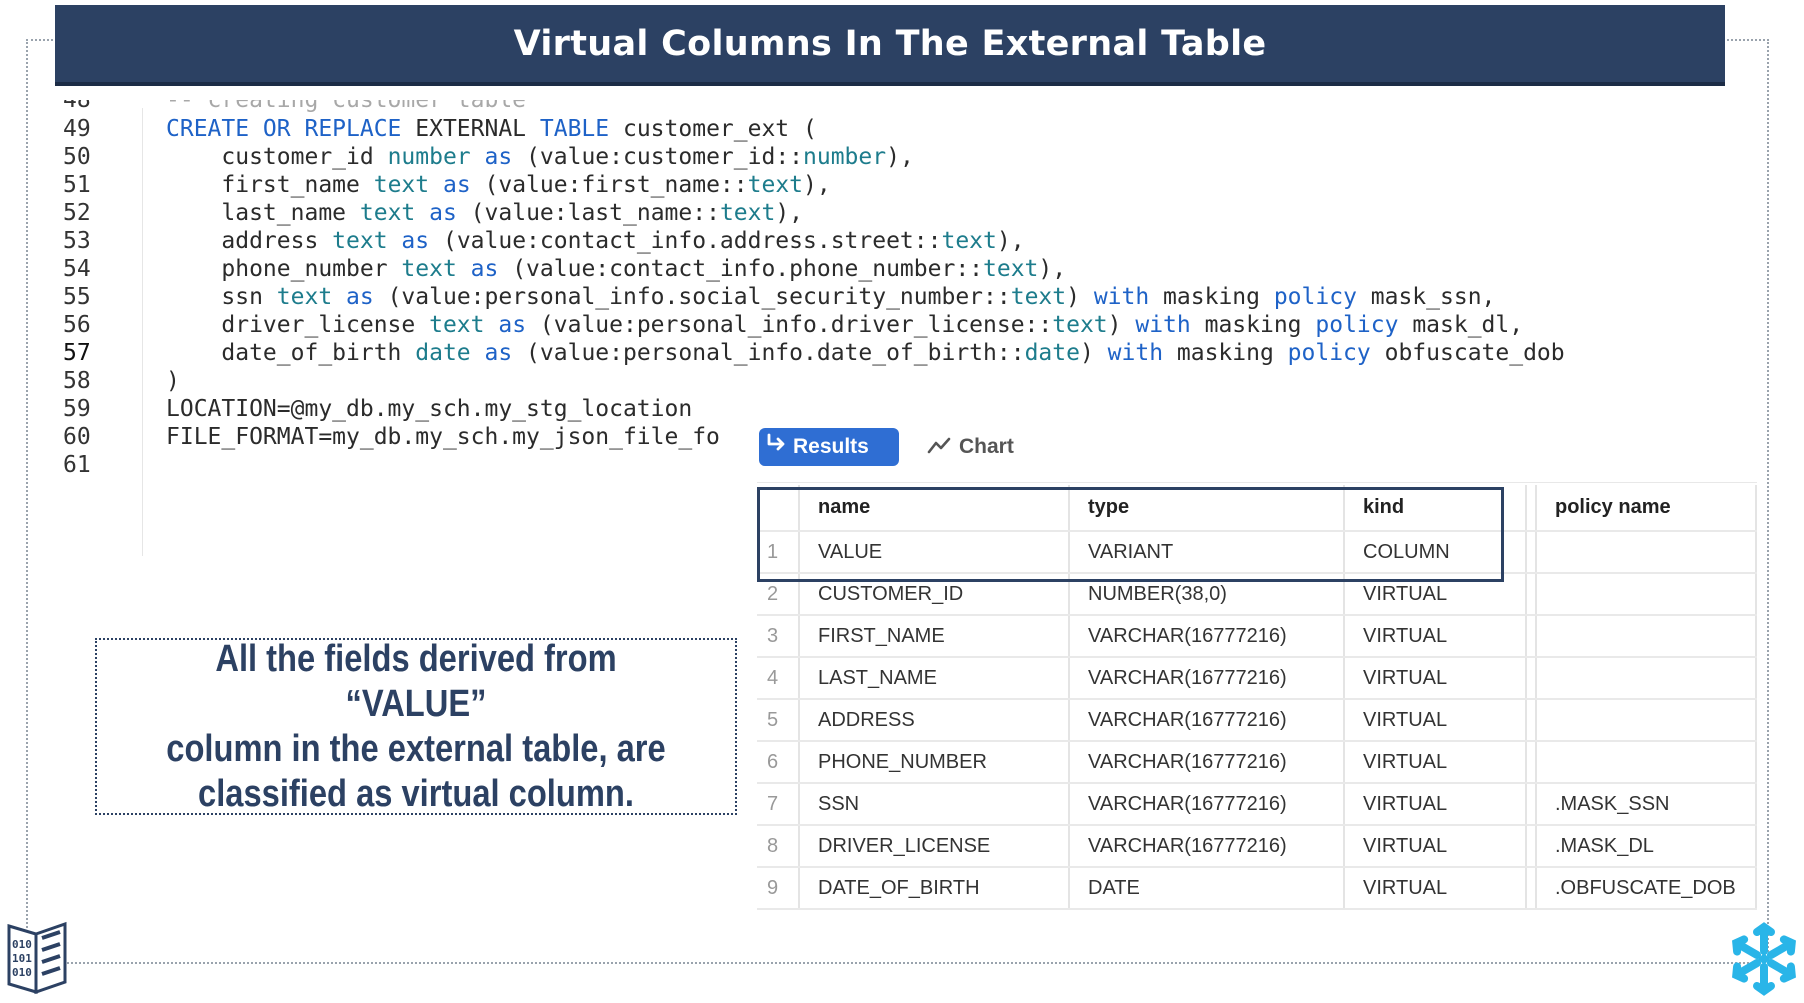 The image size is (1804, 1003). What do you see at coordinates (685, 241) in the screenshot?
I see `code-text: (value:contact_info.address.street::` at bounding box center [685, 241].